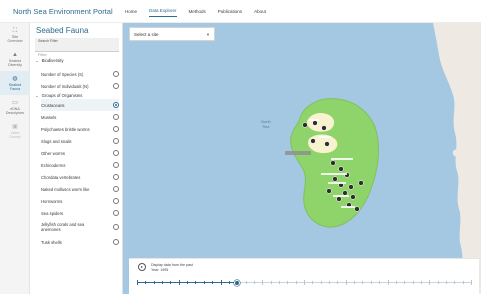 The width and height of the screenshot is (481, 294). Describe the element at coordinates (80, 165) in the screenshot. I see `list-item-echinoderms: Echinoderms` at that location.